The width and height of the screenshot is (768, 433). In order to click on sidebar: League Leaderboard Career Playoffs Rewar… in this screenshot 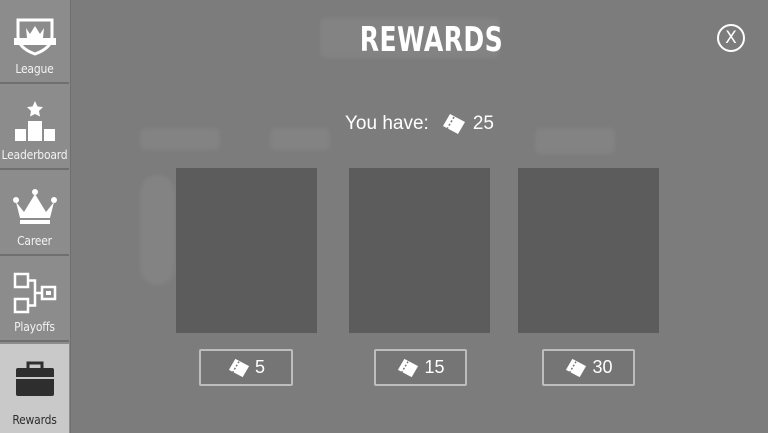, I will do `click(35, 216)`.